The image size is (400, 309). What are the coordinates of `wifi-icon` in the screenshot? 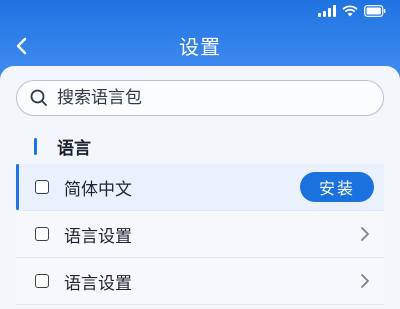 It's located at (350, 11).